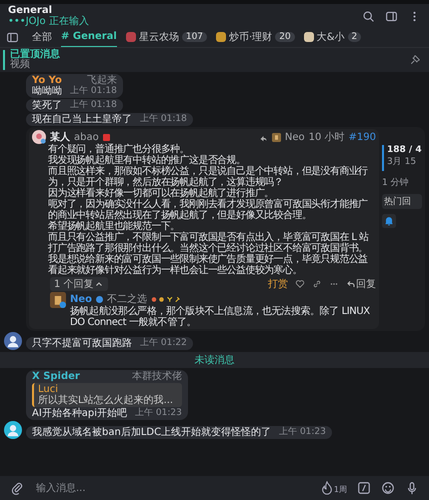 The image size is (429, 500). I want to click on message-text: 笑死了, so click(47, 105).